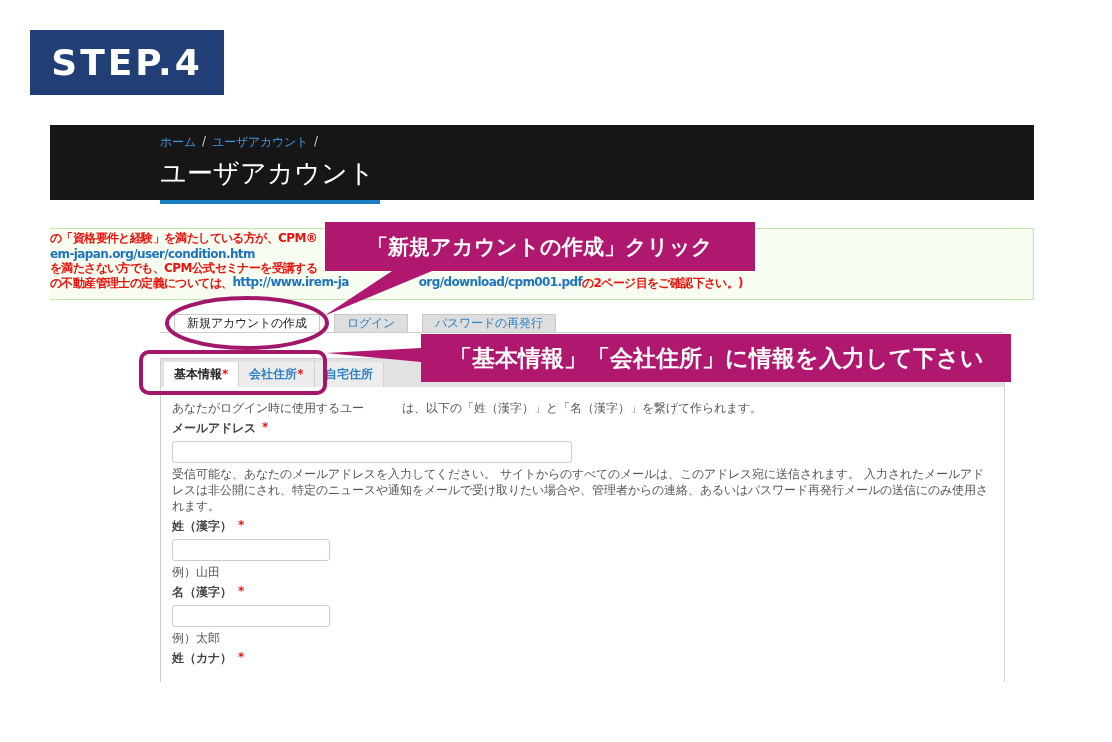  Describe the element at coordinates (268, 173) in the screenshot. I see `page-title: ユーザアカウント` at that location.